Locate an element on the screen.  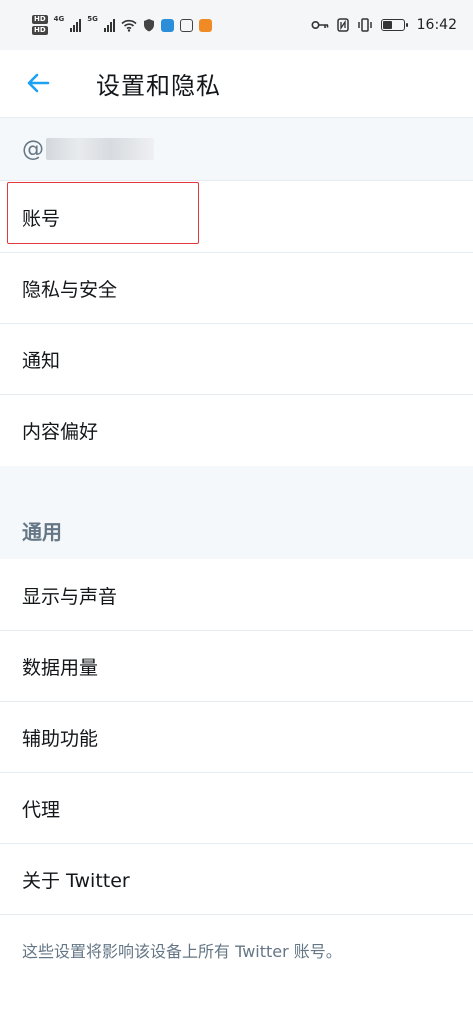
vibrate-icon is located at coordinates (364, 25).